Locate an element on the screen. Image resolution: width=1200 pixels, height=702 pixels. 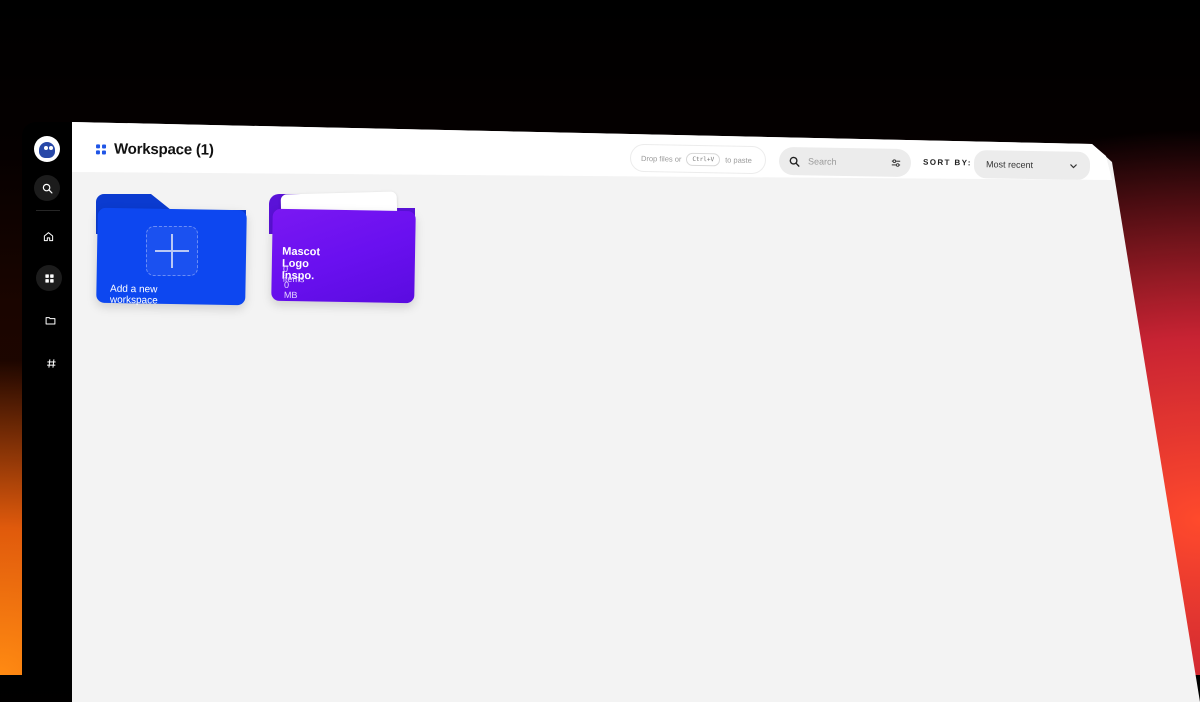
avatar is located at coordinates (47, 149).